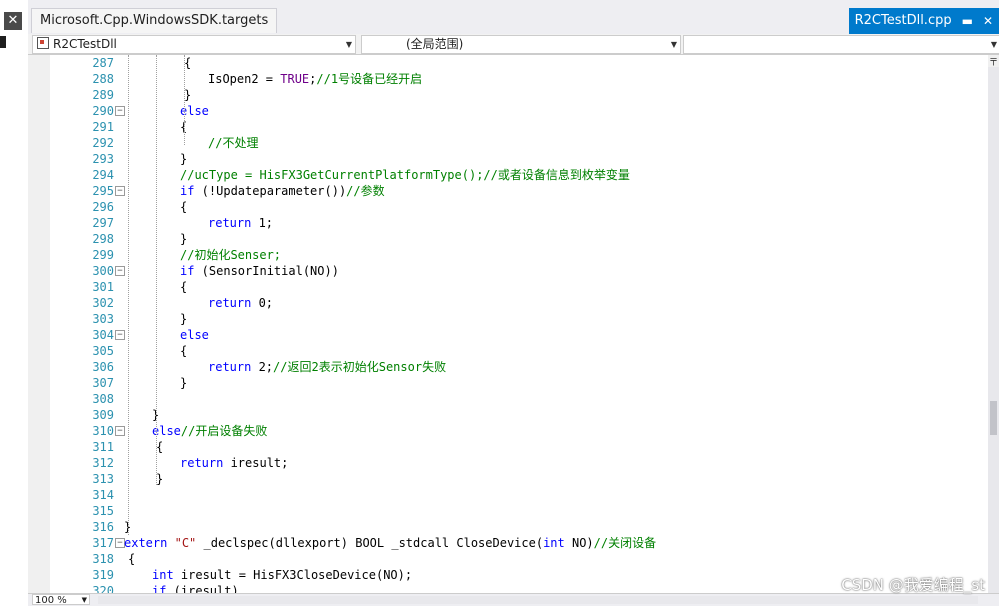  What do you see at coordinates (508, 399) in the screenshot?
I see `code-line: 308` at bounding box center [508, 399].